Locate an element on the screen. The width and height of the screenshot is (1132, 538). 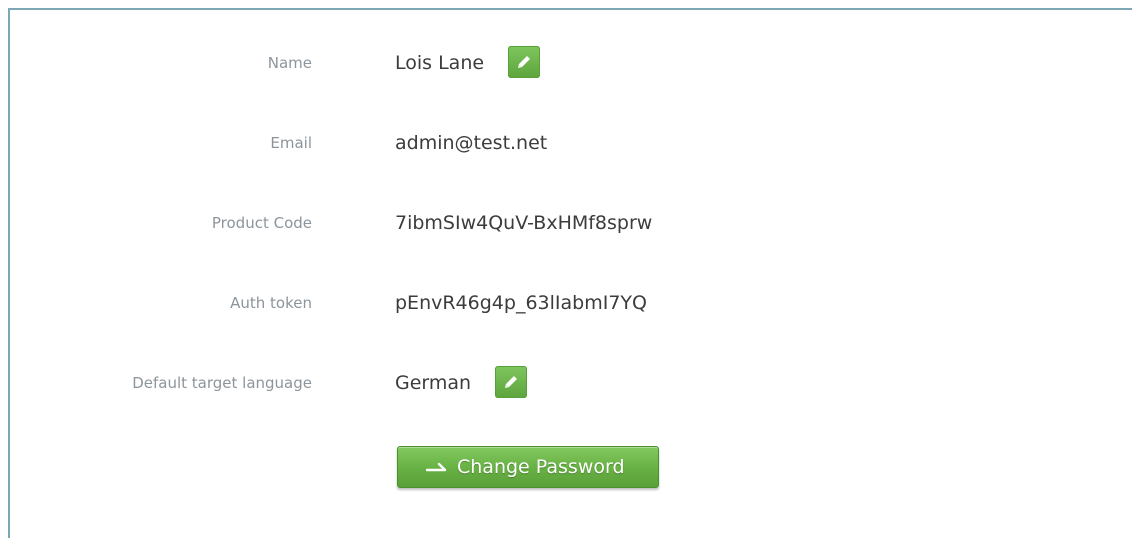
change-password-button: Change Password is located at coordinates (528, 467).